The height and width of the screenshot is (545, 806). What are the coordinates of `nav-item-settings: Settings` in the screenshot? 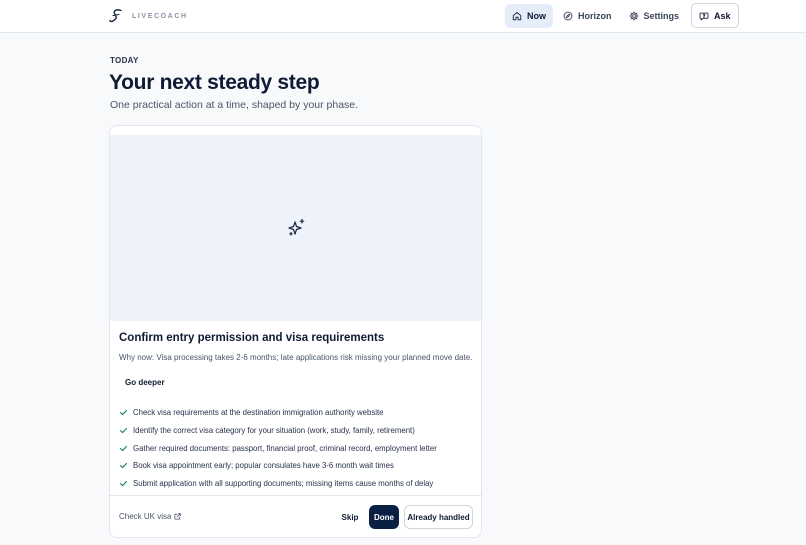 It's located at (654, 16).